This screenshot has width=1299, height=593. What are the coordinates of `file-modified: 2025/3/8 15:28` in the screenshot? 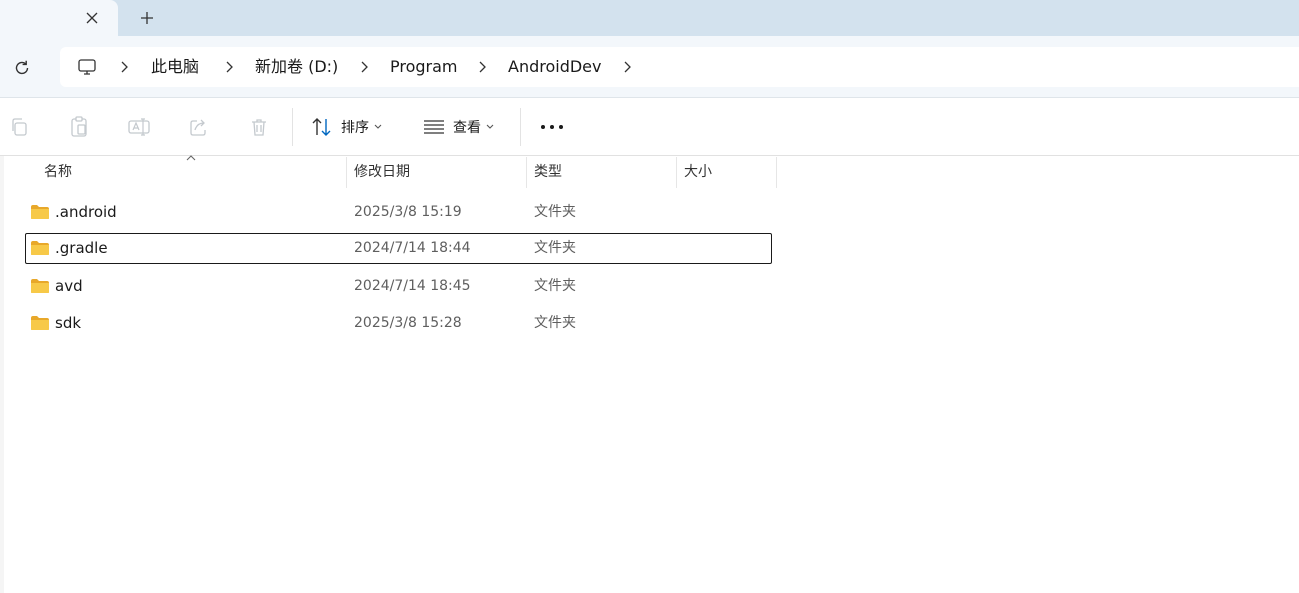 It's located at (408, 323).